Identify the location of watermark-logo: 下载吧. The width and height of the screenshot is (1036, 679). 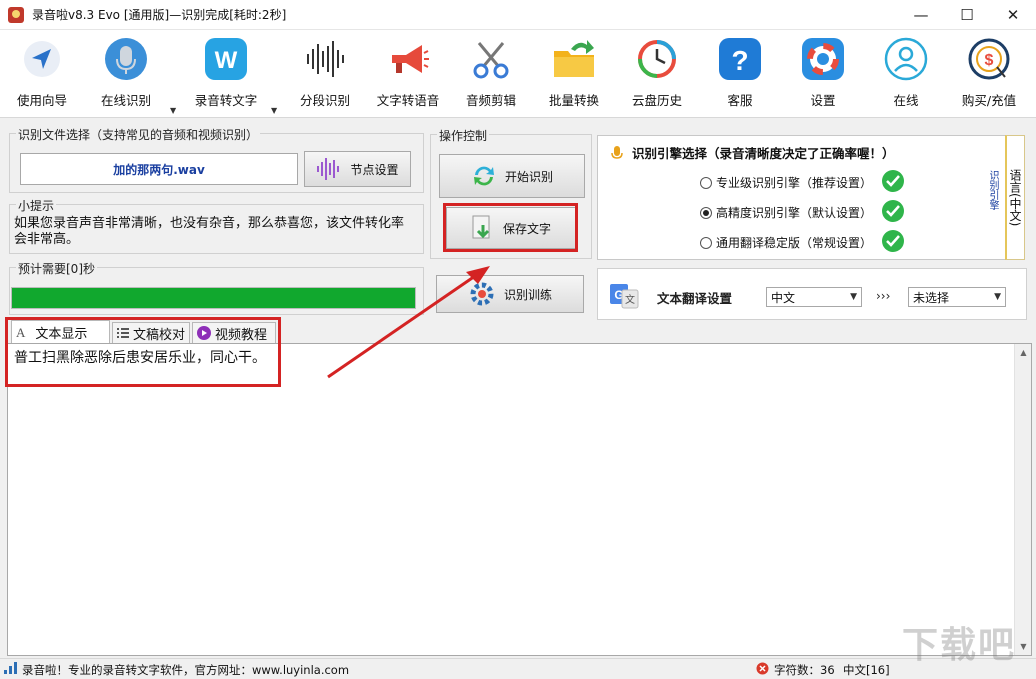
(959, 645).